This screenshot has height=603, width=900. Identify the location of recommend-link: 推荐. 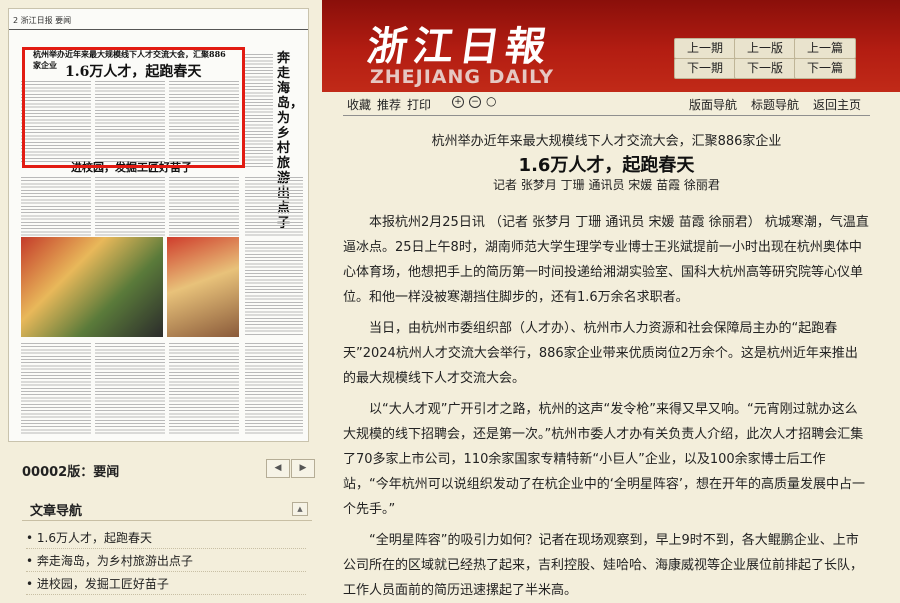
(389, 104).